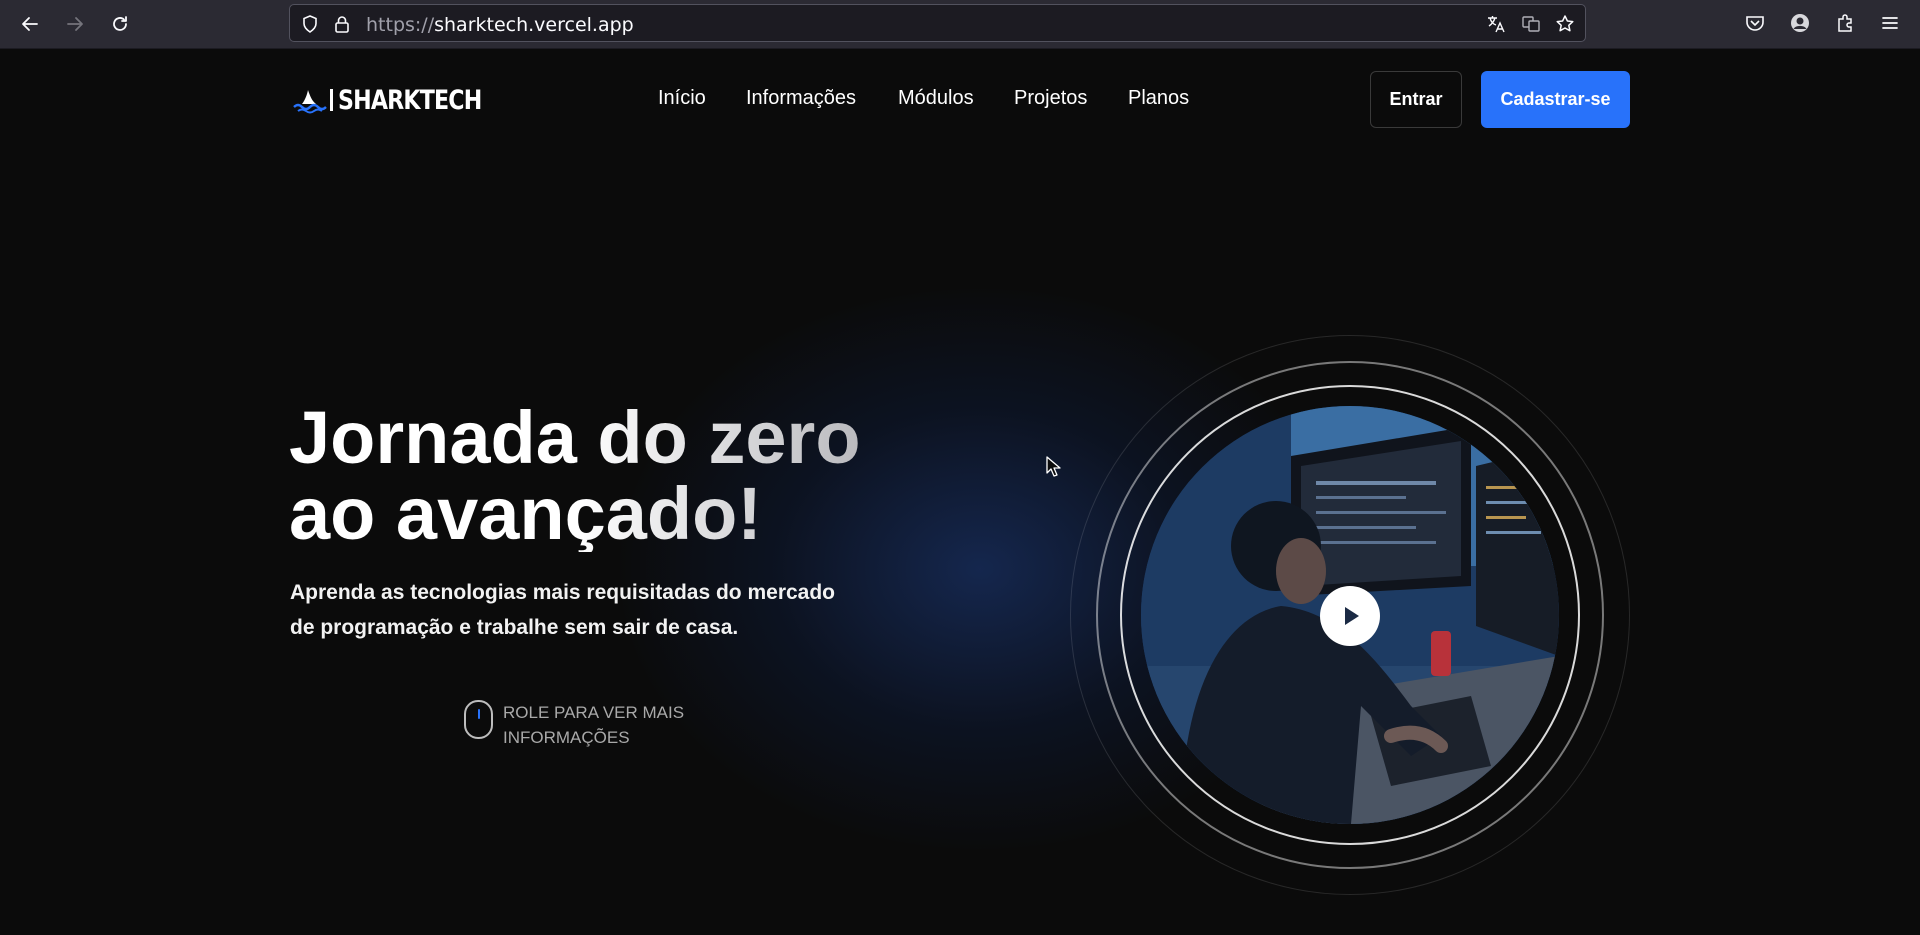 The width and height of the screenshot is (1920, 935). Describe the element at coordinates (1416, 99) in the screenshot. I see `login-button: Entrar` at that location.